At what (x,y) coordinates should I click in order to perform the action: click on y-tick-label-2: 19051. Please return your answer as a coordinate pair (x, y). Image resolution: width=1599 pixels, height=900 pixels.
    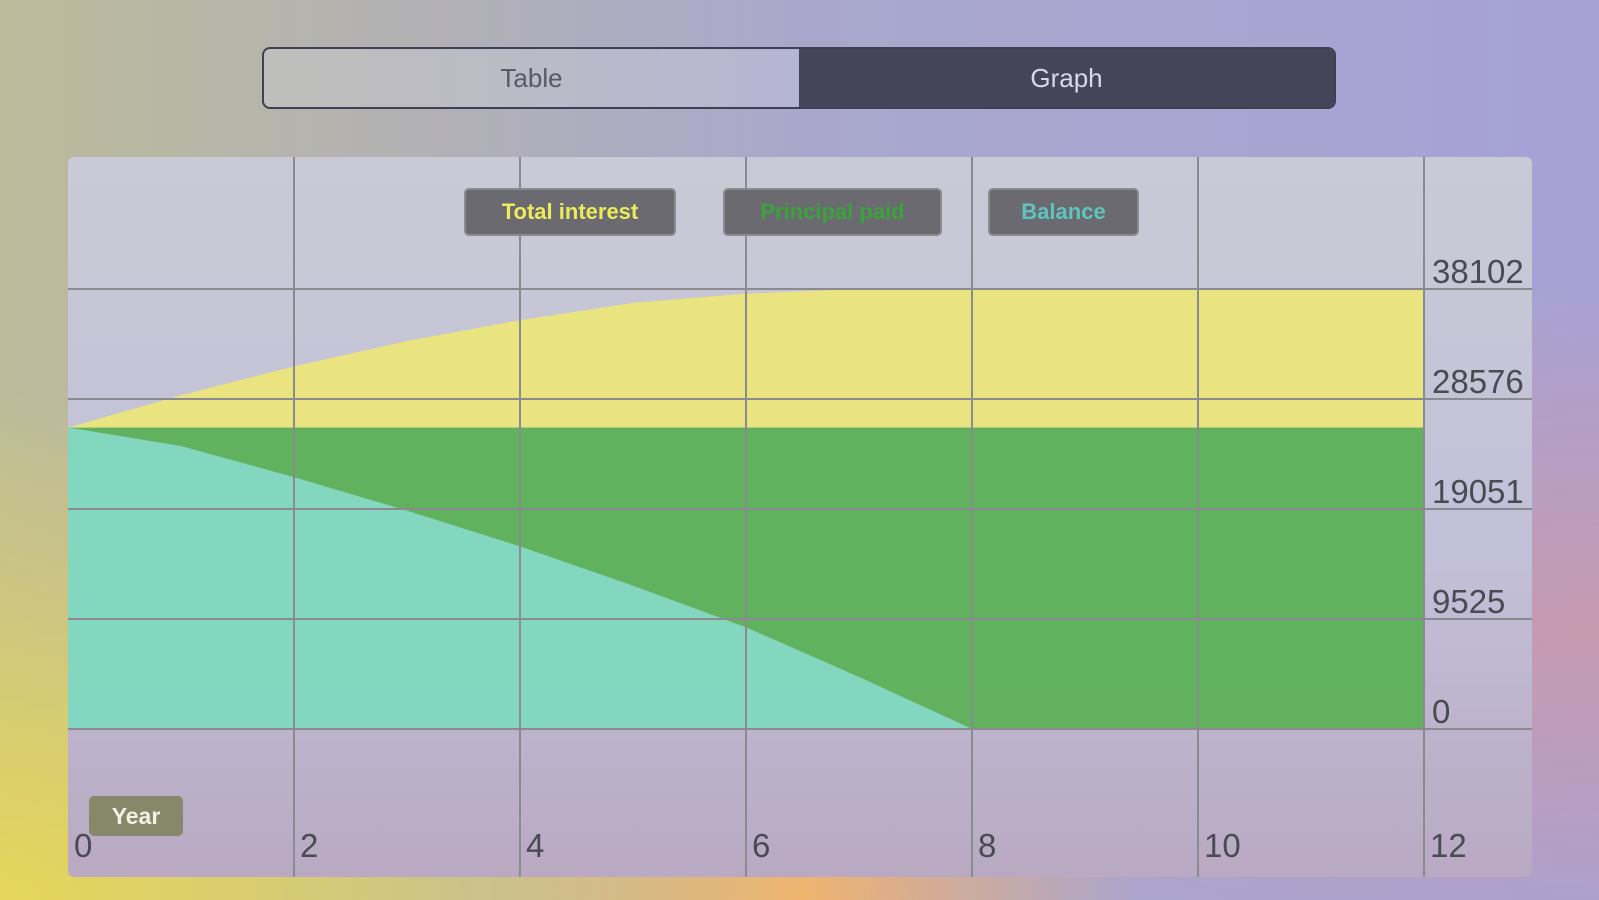
    Looking at the image, I should click on (1478, 491).